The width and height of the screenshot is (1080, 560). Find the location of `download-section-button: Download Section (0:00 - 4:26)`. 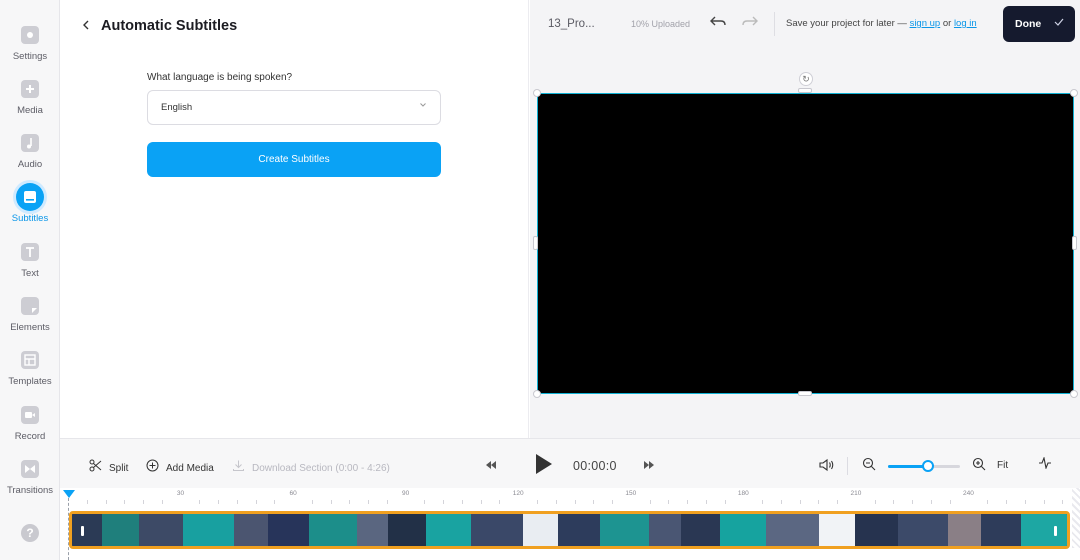

download-section-button: Download Section (0:00 - 4:26) is located at coordinates (311, 467).